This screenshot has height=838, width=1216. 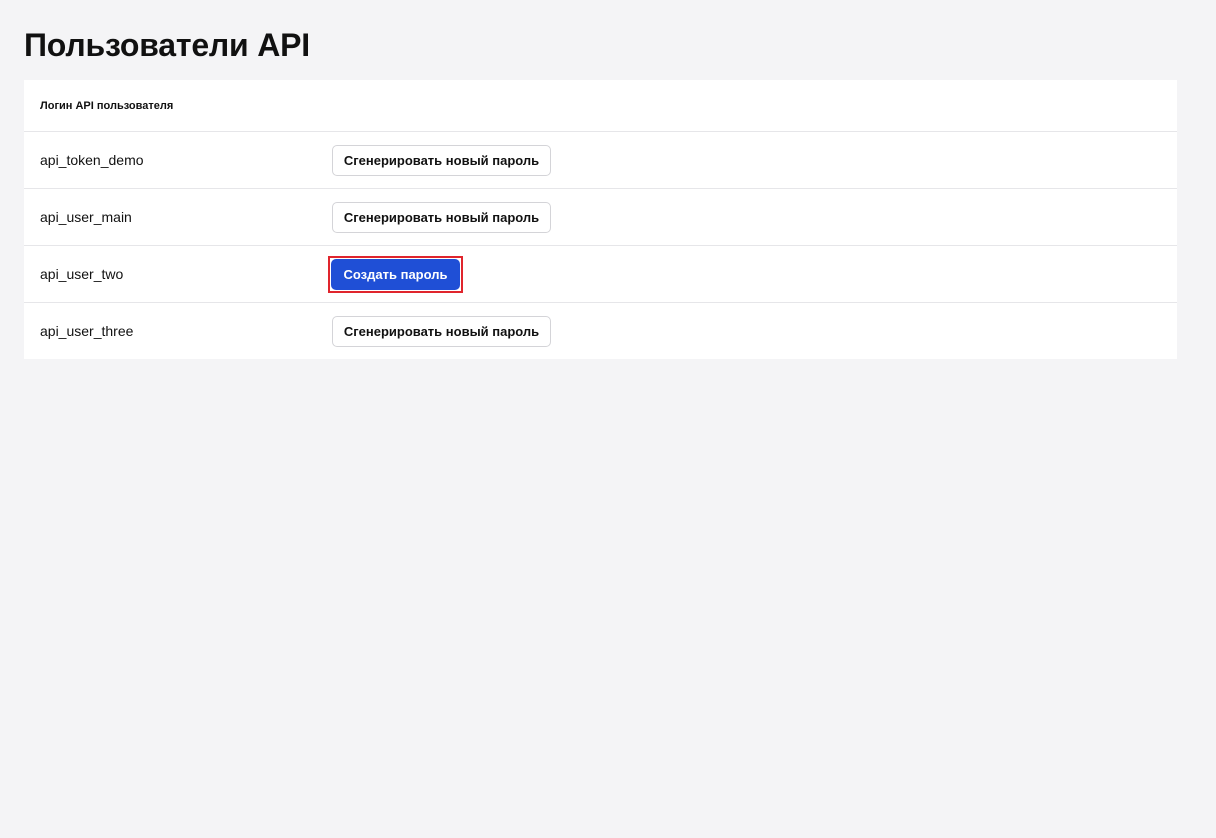 What do you see at coordinates (107, 105) in the screenshot?
I see `column-header-login: Логин API пользователя` at bounding box center [107, 105].